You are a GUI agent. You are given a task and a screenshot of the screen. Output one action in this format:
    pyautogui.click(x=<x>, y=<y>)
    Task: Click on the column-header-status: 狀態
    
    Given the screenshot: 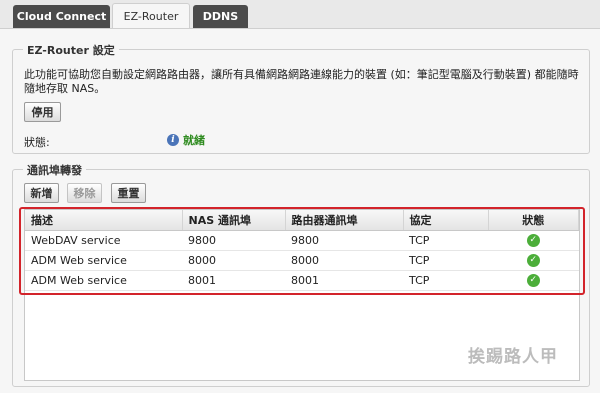 What is the action you would take?
    pyautogui.click(x=533, y=220)
    